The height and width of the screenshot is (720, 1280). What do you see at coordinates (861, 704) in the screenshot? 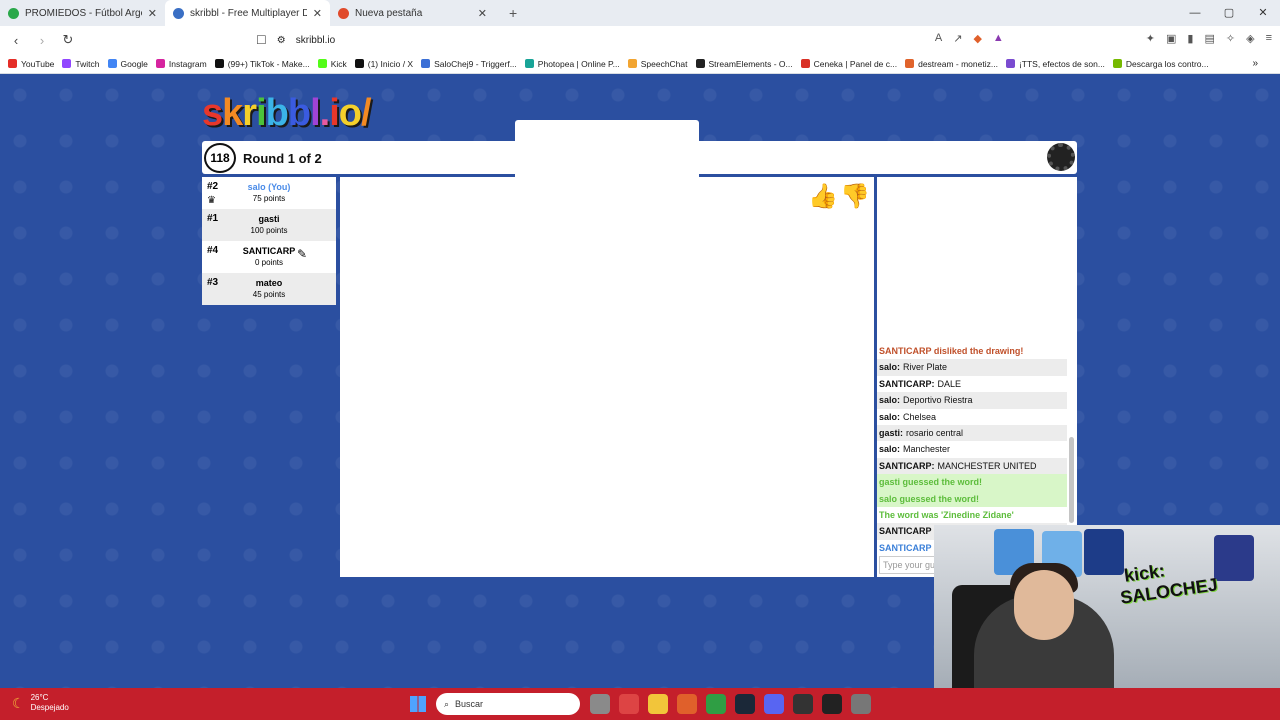
I see `settings-icon` at bounding box center [861, 704].